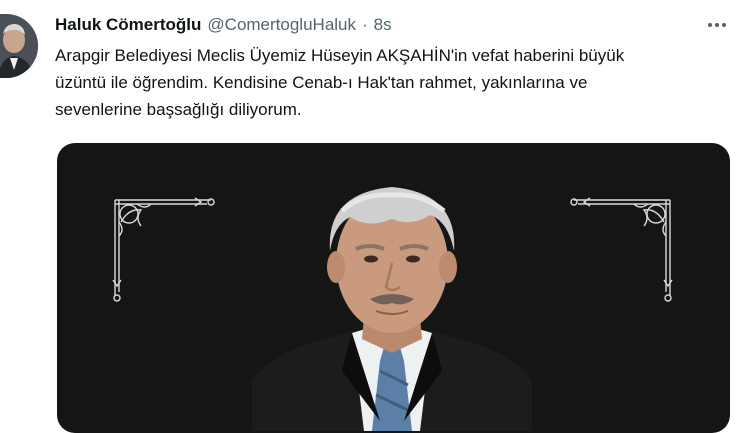 This screenshot has height=433, width=740. I want to click on author-handle: @ComertogluHaluk, so click(281, 25).